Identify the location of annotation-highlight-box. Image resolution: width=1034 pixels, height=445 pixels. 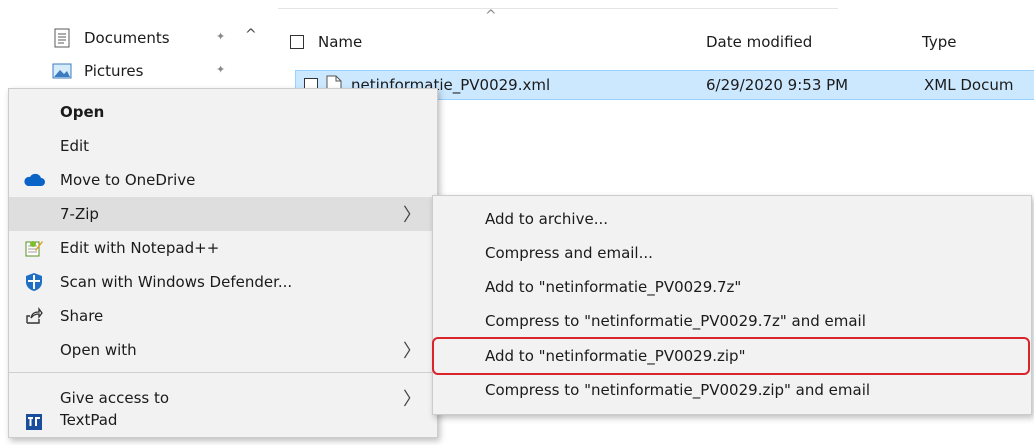
(731, 356).